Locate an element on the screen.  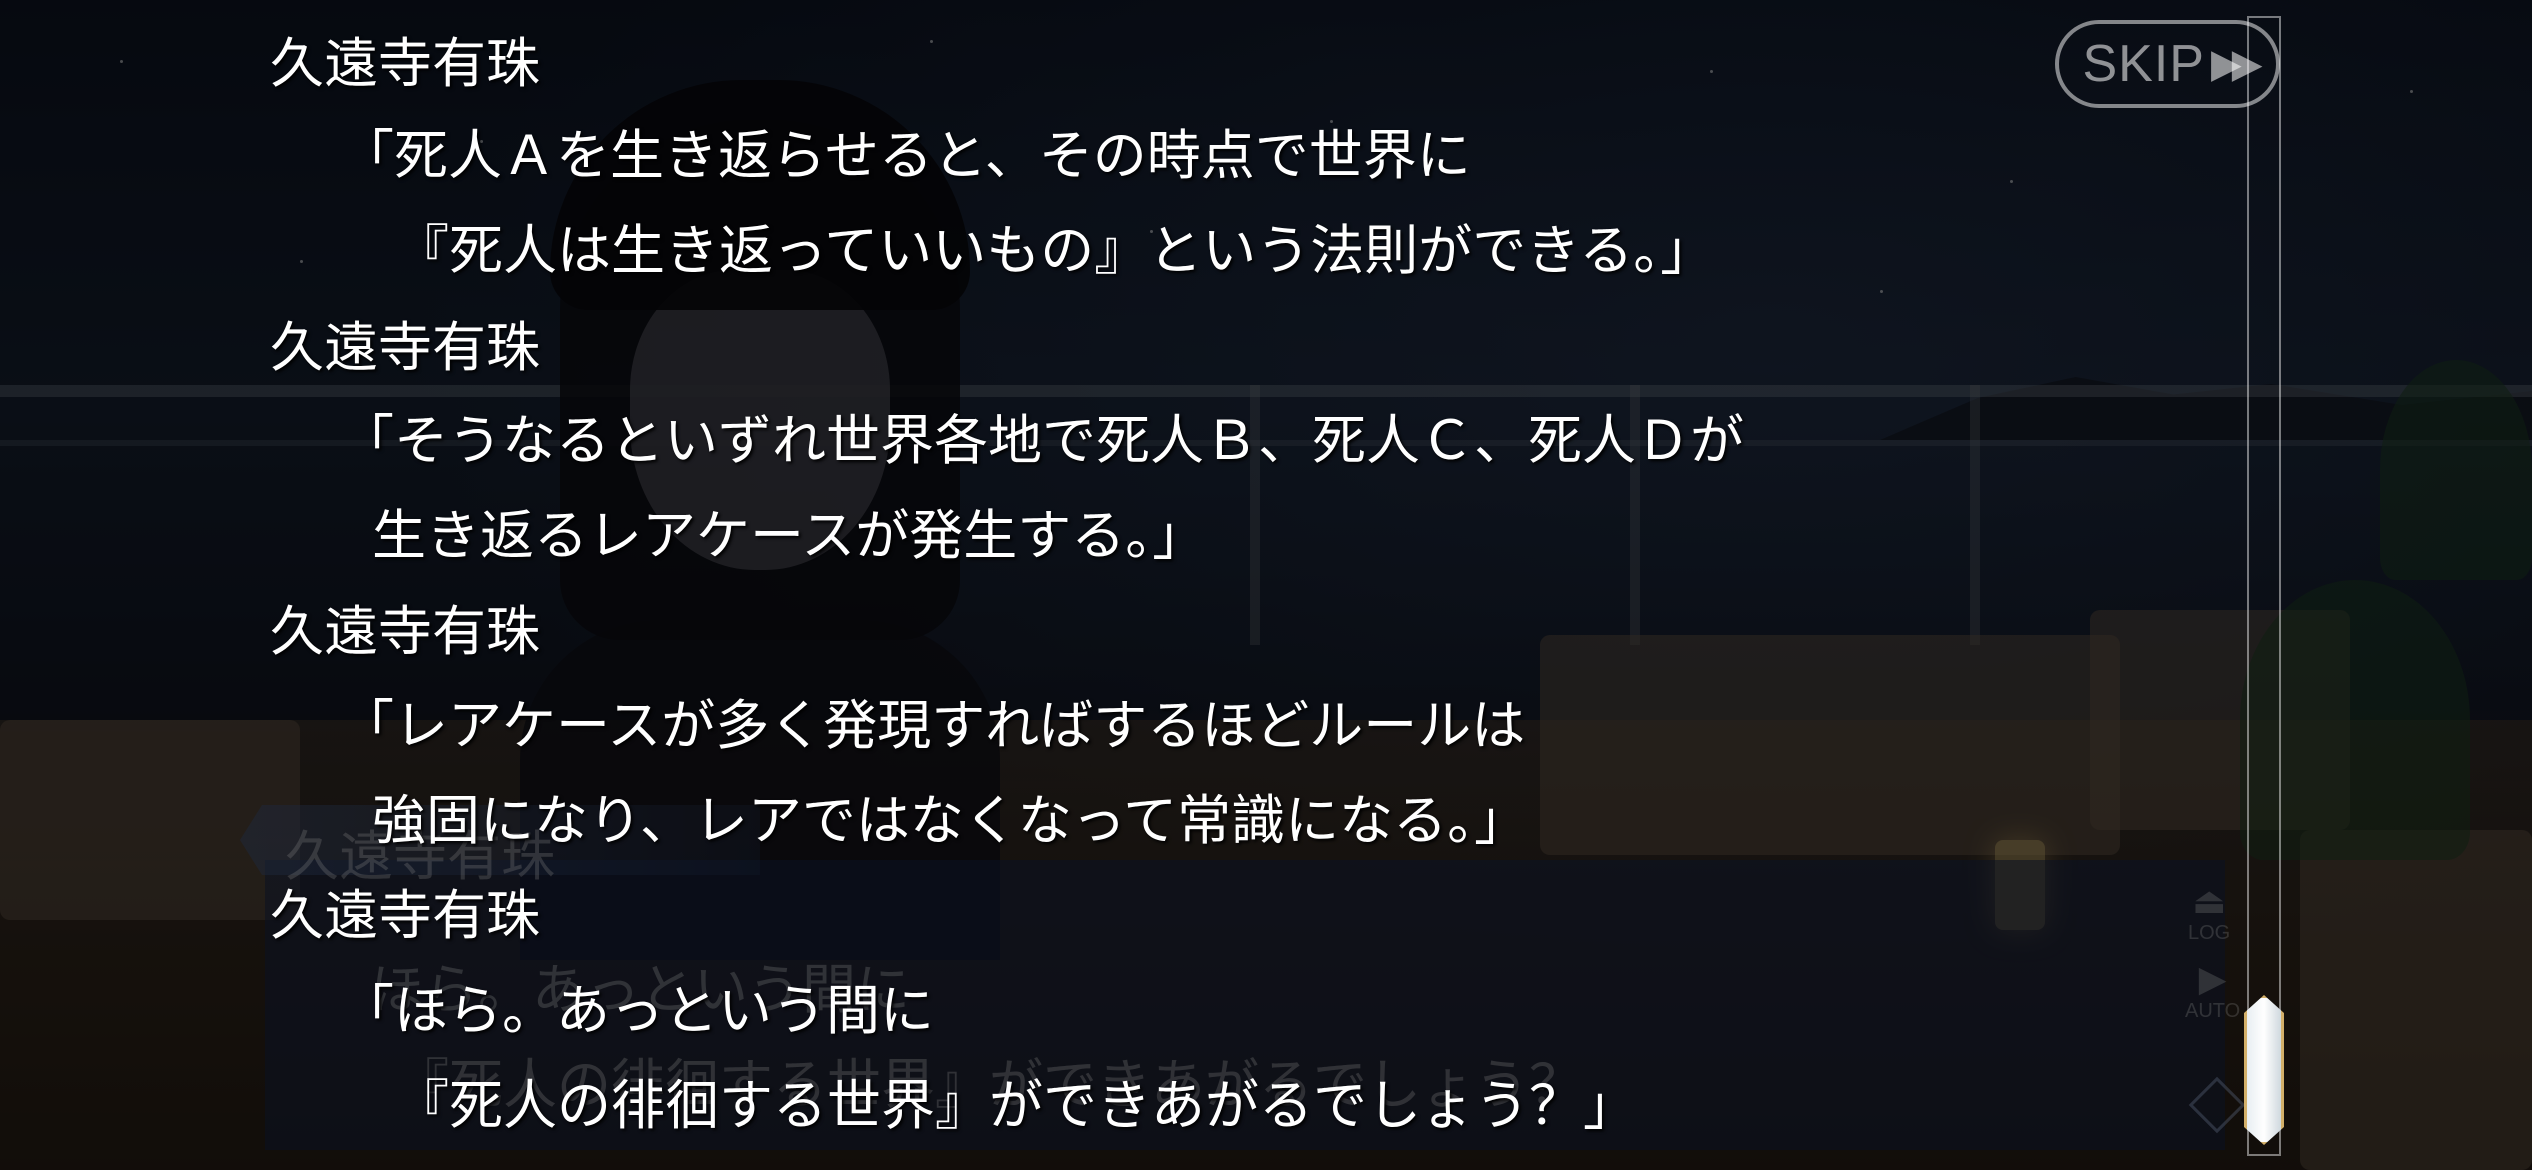
log-line: 「レアケースが多く発現すればするほどルールは is located at coordinates (933, 725).